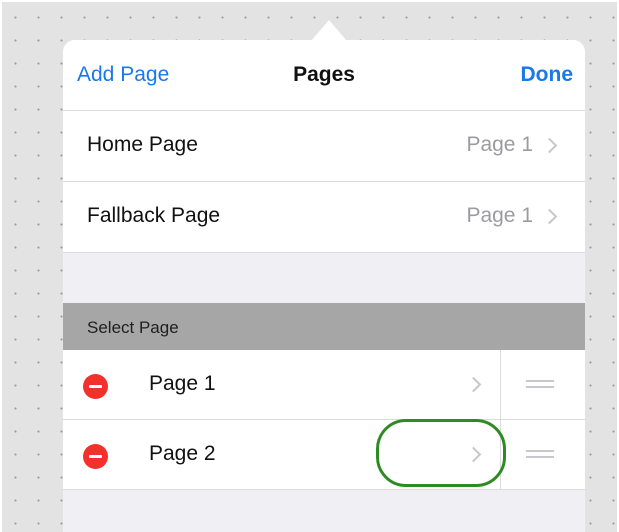  What do you see at coordinates (182, 453) in the screenshot?
I see `page-item-label: Page 2` at bounding box center [182, 453].